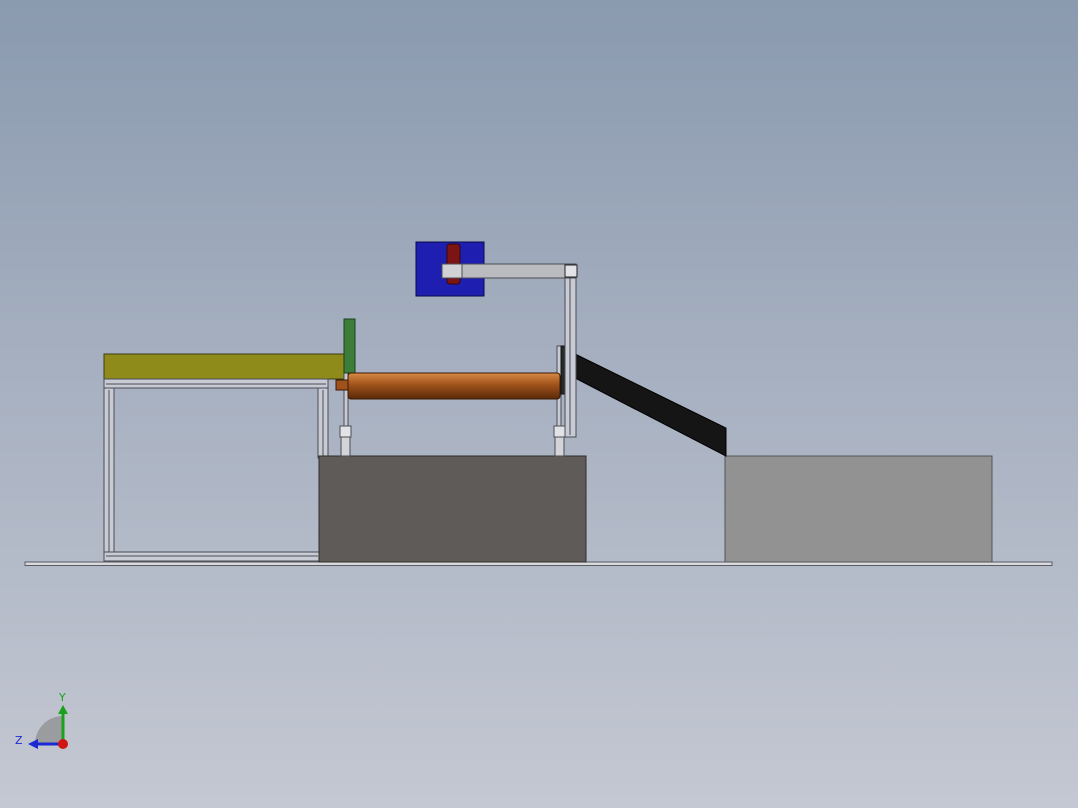 The height and width of the screenshot is (808, 1078). Describe the element at coordinates (225, 457) in the screenshot. I see `left-frame-table` at that location.